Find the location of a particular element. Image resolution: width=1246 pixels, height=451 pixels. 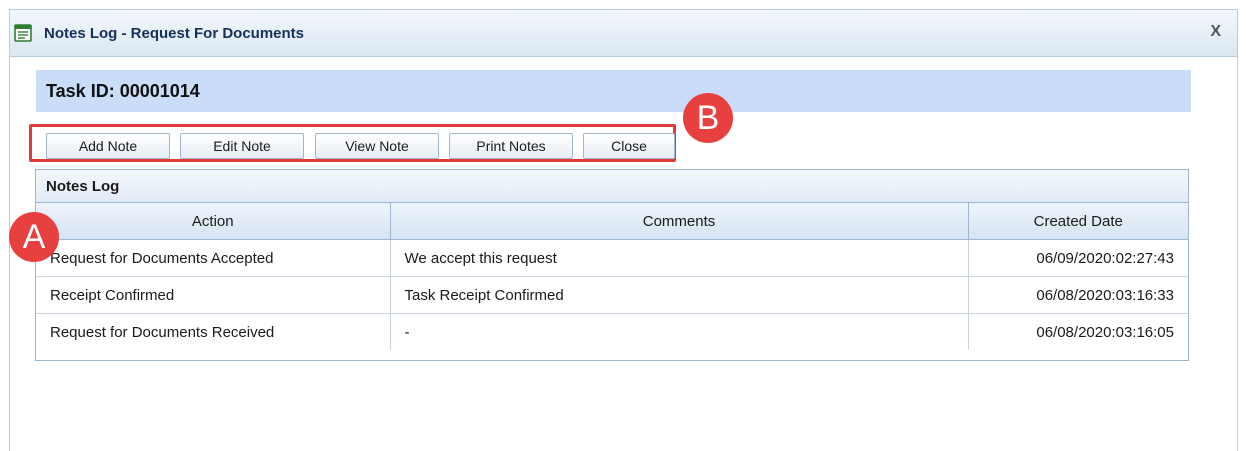

annotation-badge-a: A is located at coordinates (34, 237).